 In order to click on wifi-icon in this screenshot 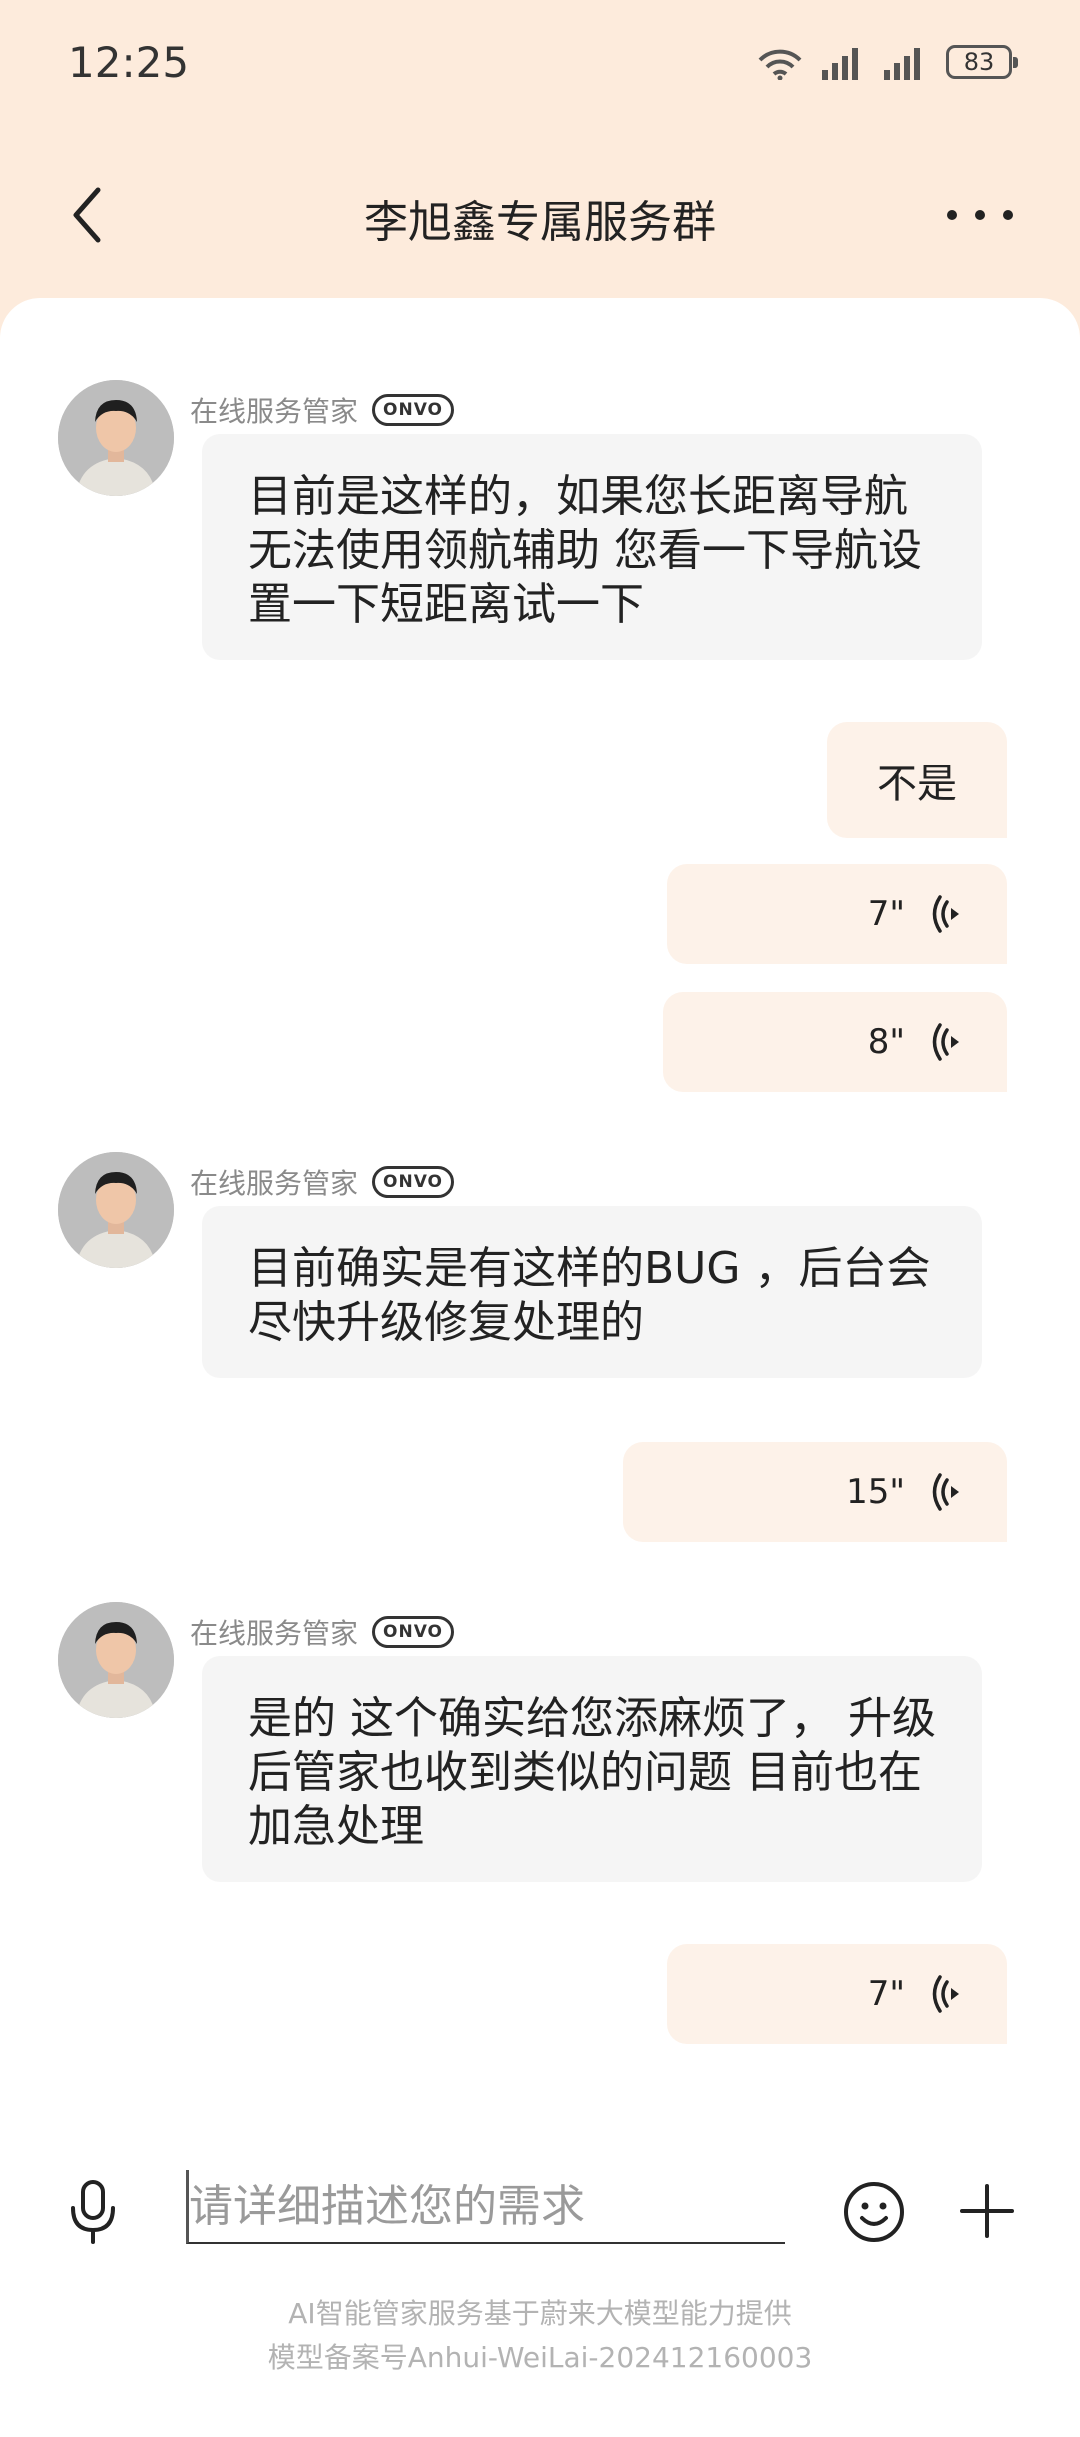, I will do `click(780, 64)`.